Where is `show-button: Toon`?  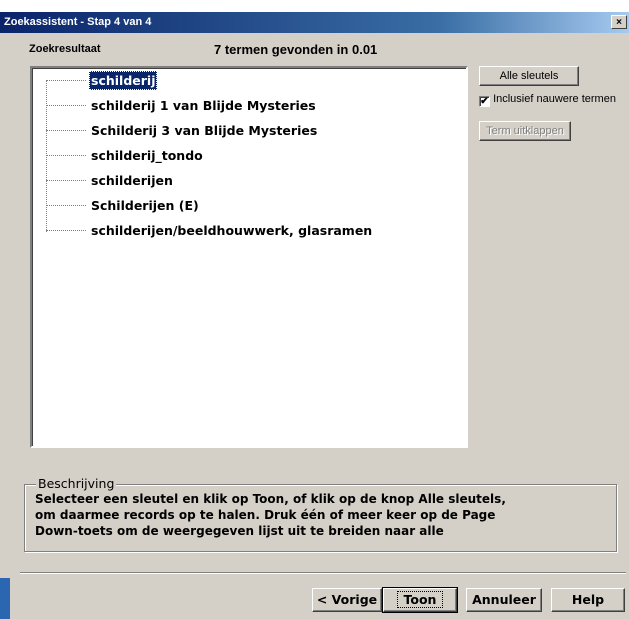
show-button: Toon is located at coordinates (420, 600).